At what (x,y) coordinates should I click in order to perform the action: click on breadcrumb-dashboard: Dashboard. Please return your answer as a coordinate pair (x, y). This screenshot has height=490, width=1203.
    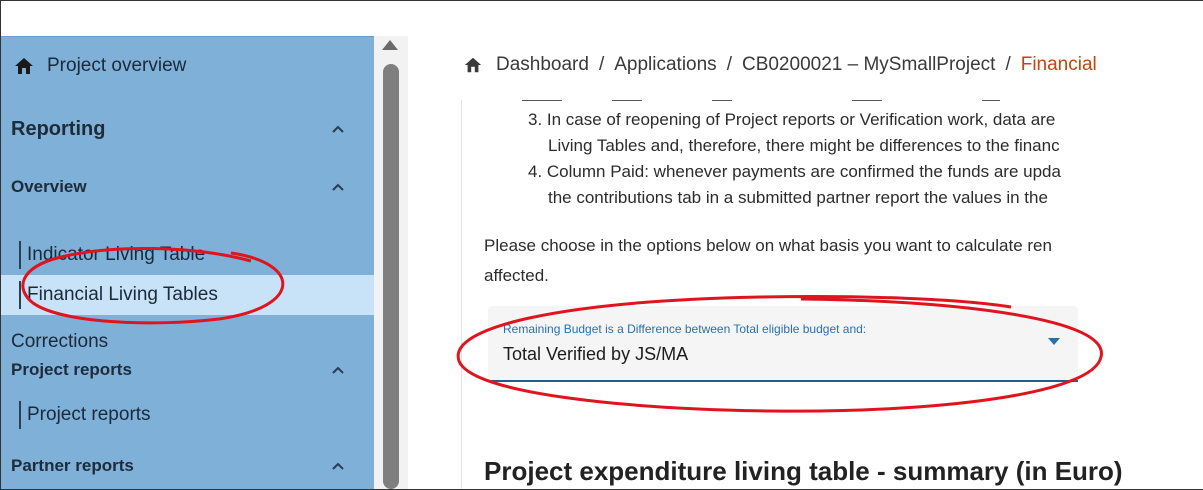
    Looking at the image, I should click on (542, 65).